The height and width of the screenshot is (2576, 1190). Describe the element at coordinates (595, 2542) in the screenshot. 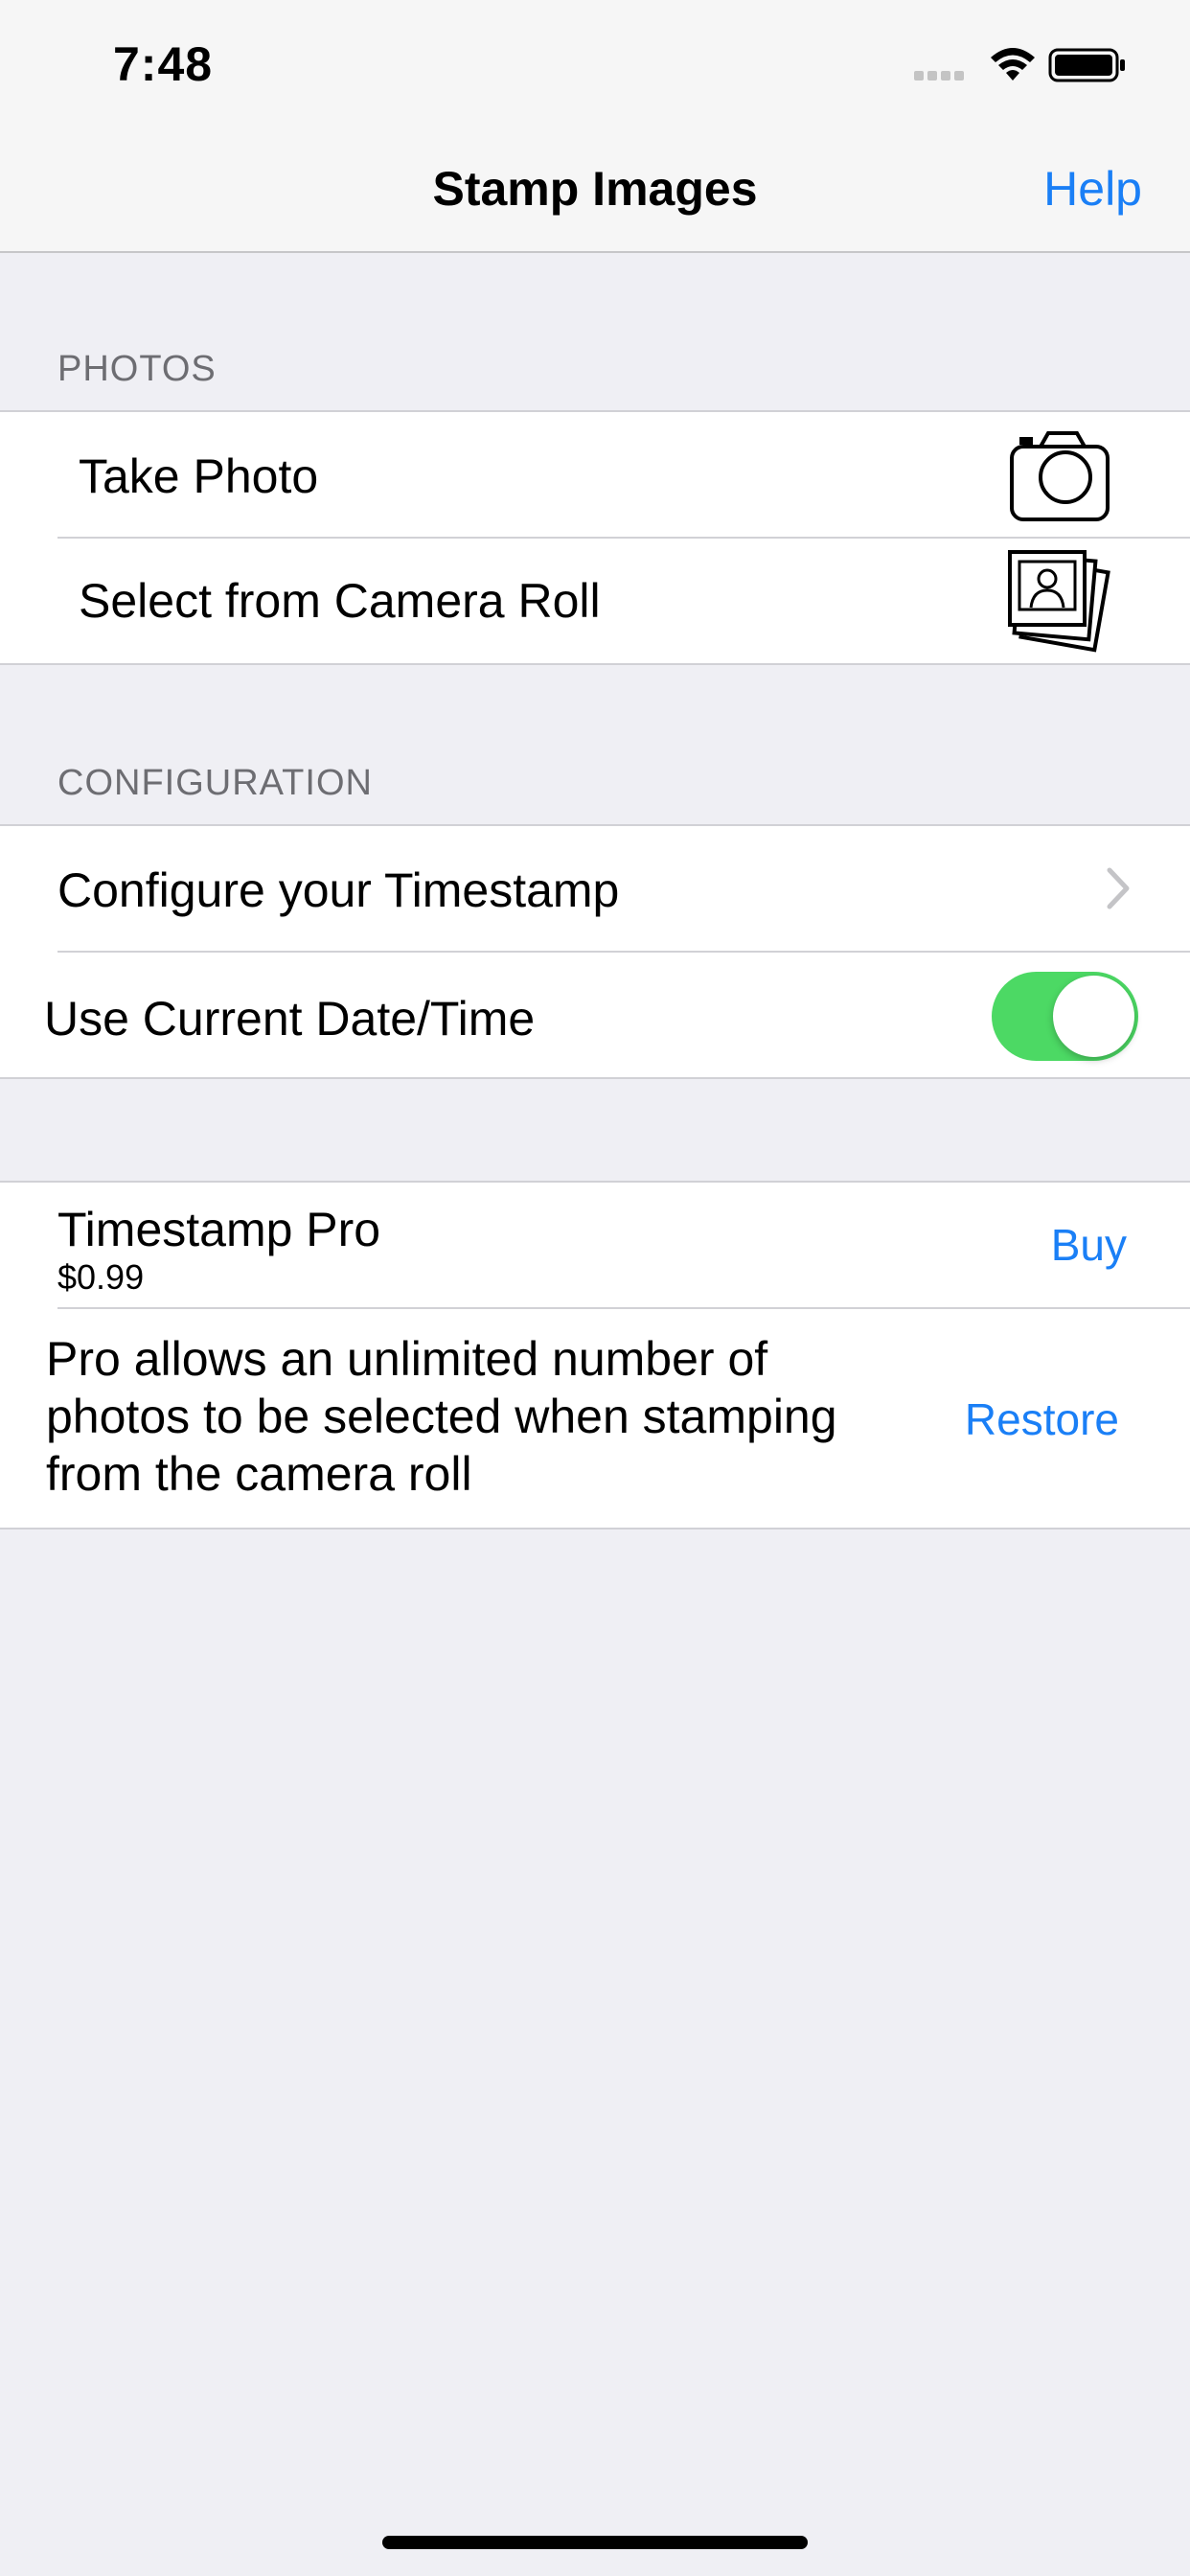

I see `home-indicator` at that location.